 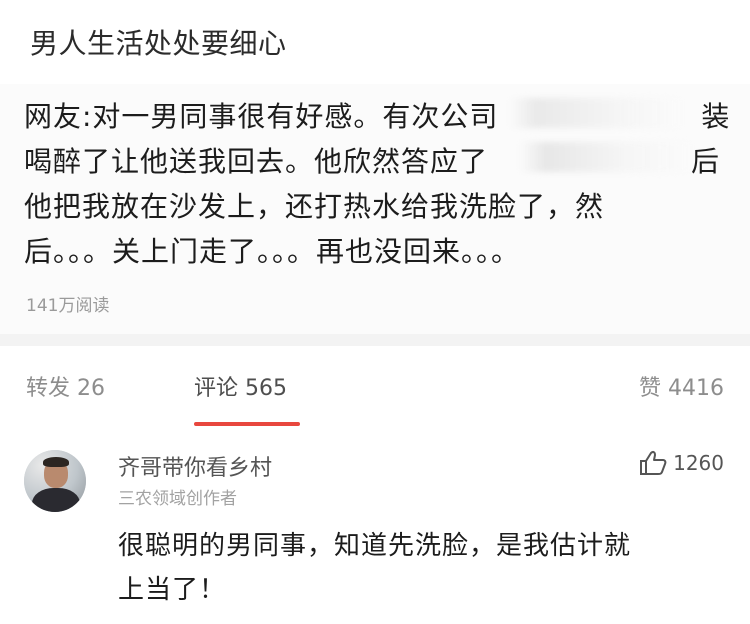 I want to click on tab-comments: 评论 565, so click(x=240, y=386).